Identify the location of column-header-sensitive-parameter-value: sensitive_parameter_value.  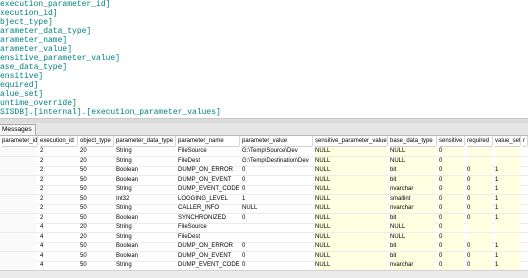
(351, 141).